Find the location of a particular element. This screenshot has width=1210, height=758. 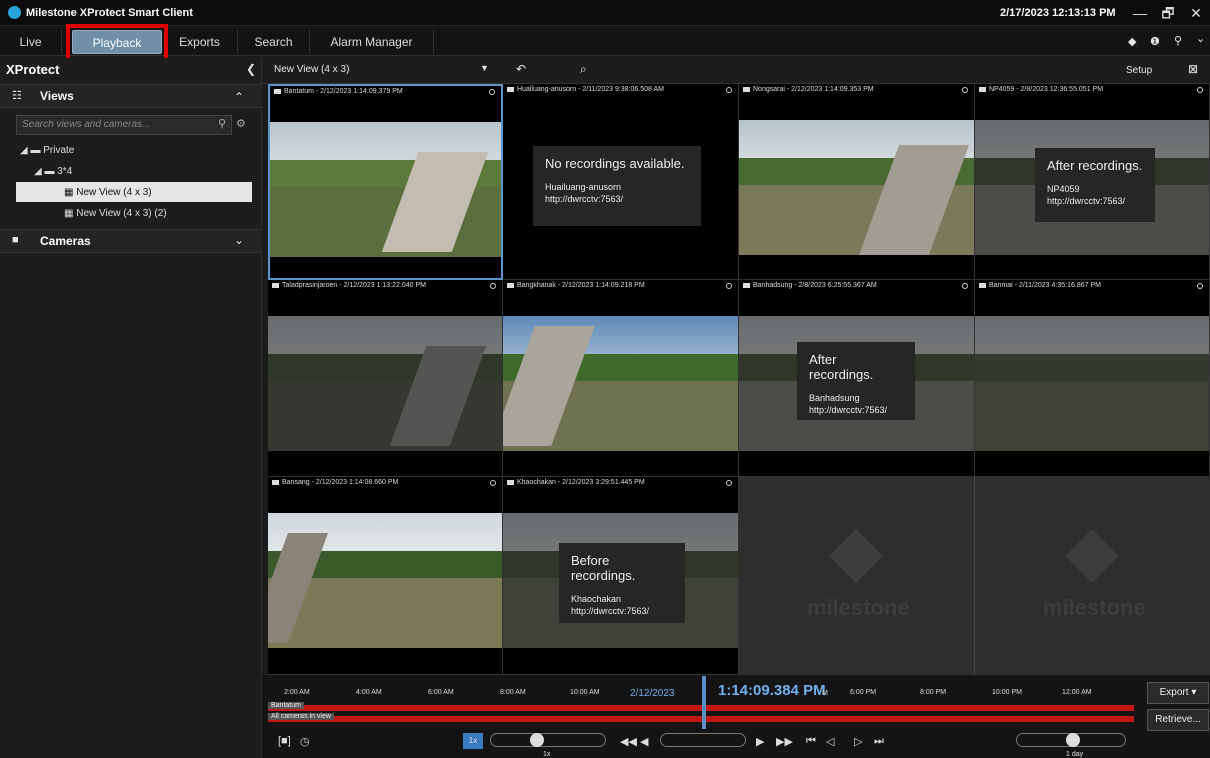

help-icon: ❶ is located at coordinates (1155, 41).